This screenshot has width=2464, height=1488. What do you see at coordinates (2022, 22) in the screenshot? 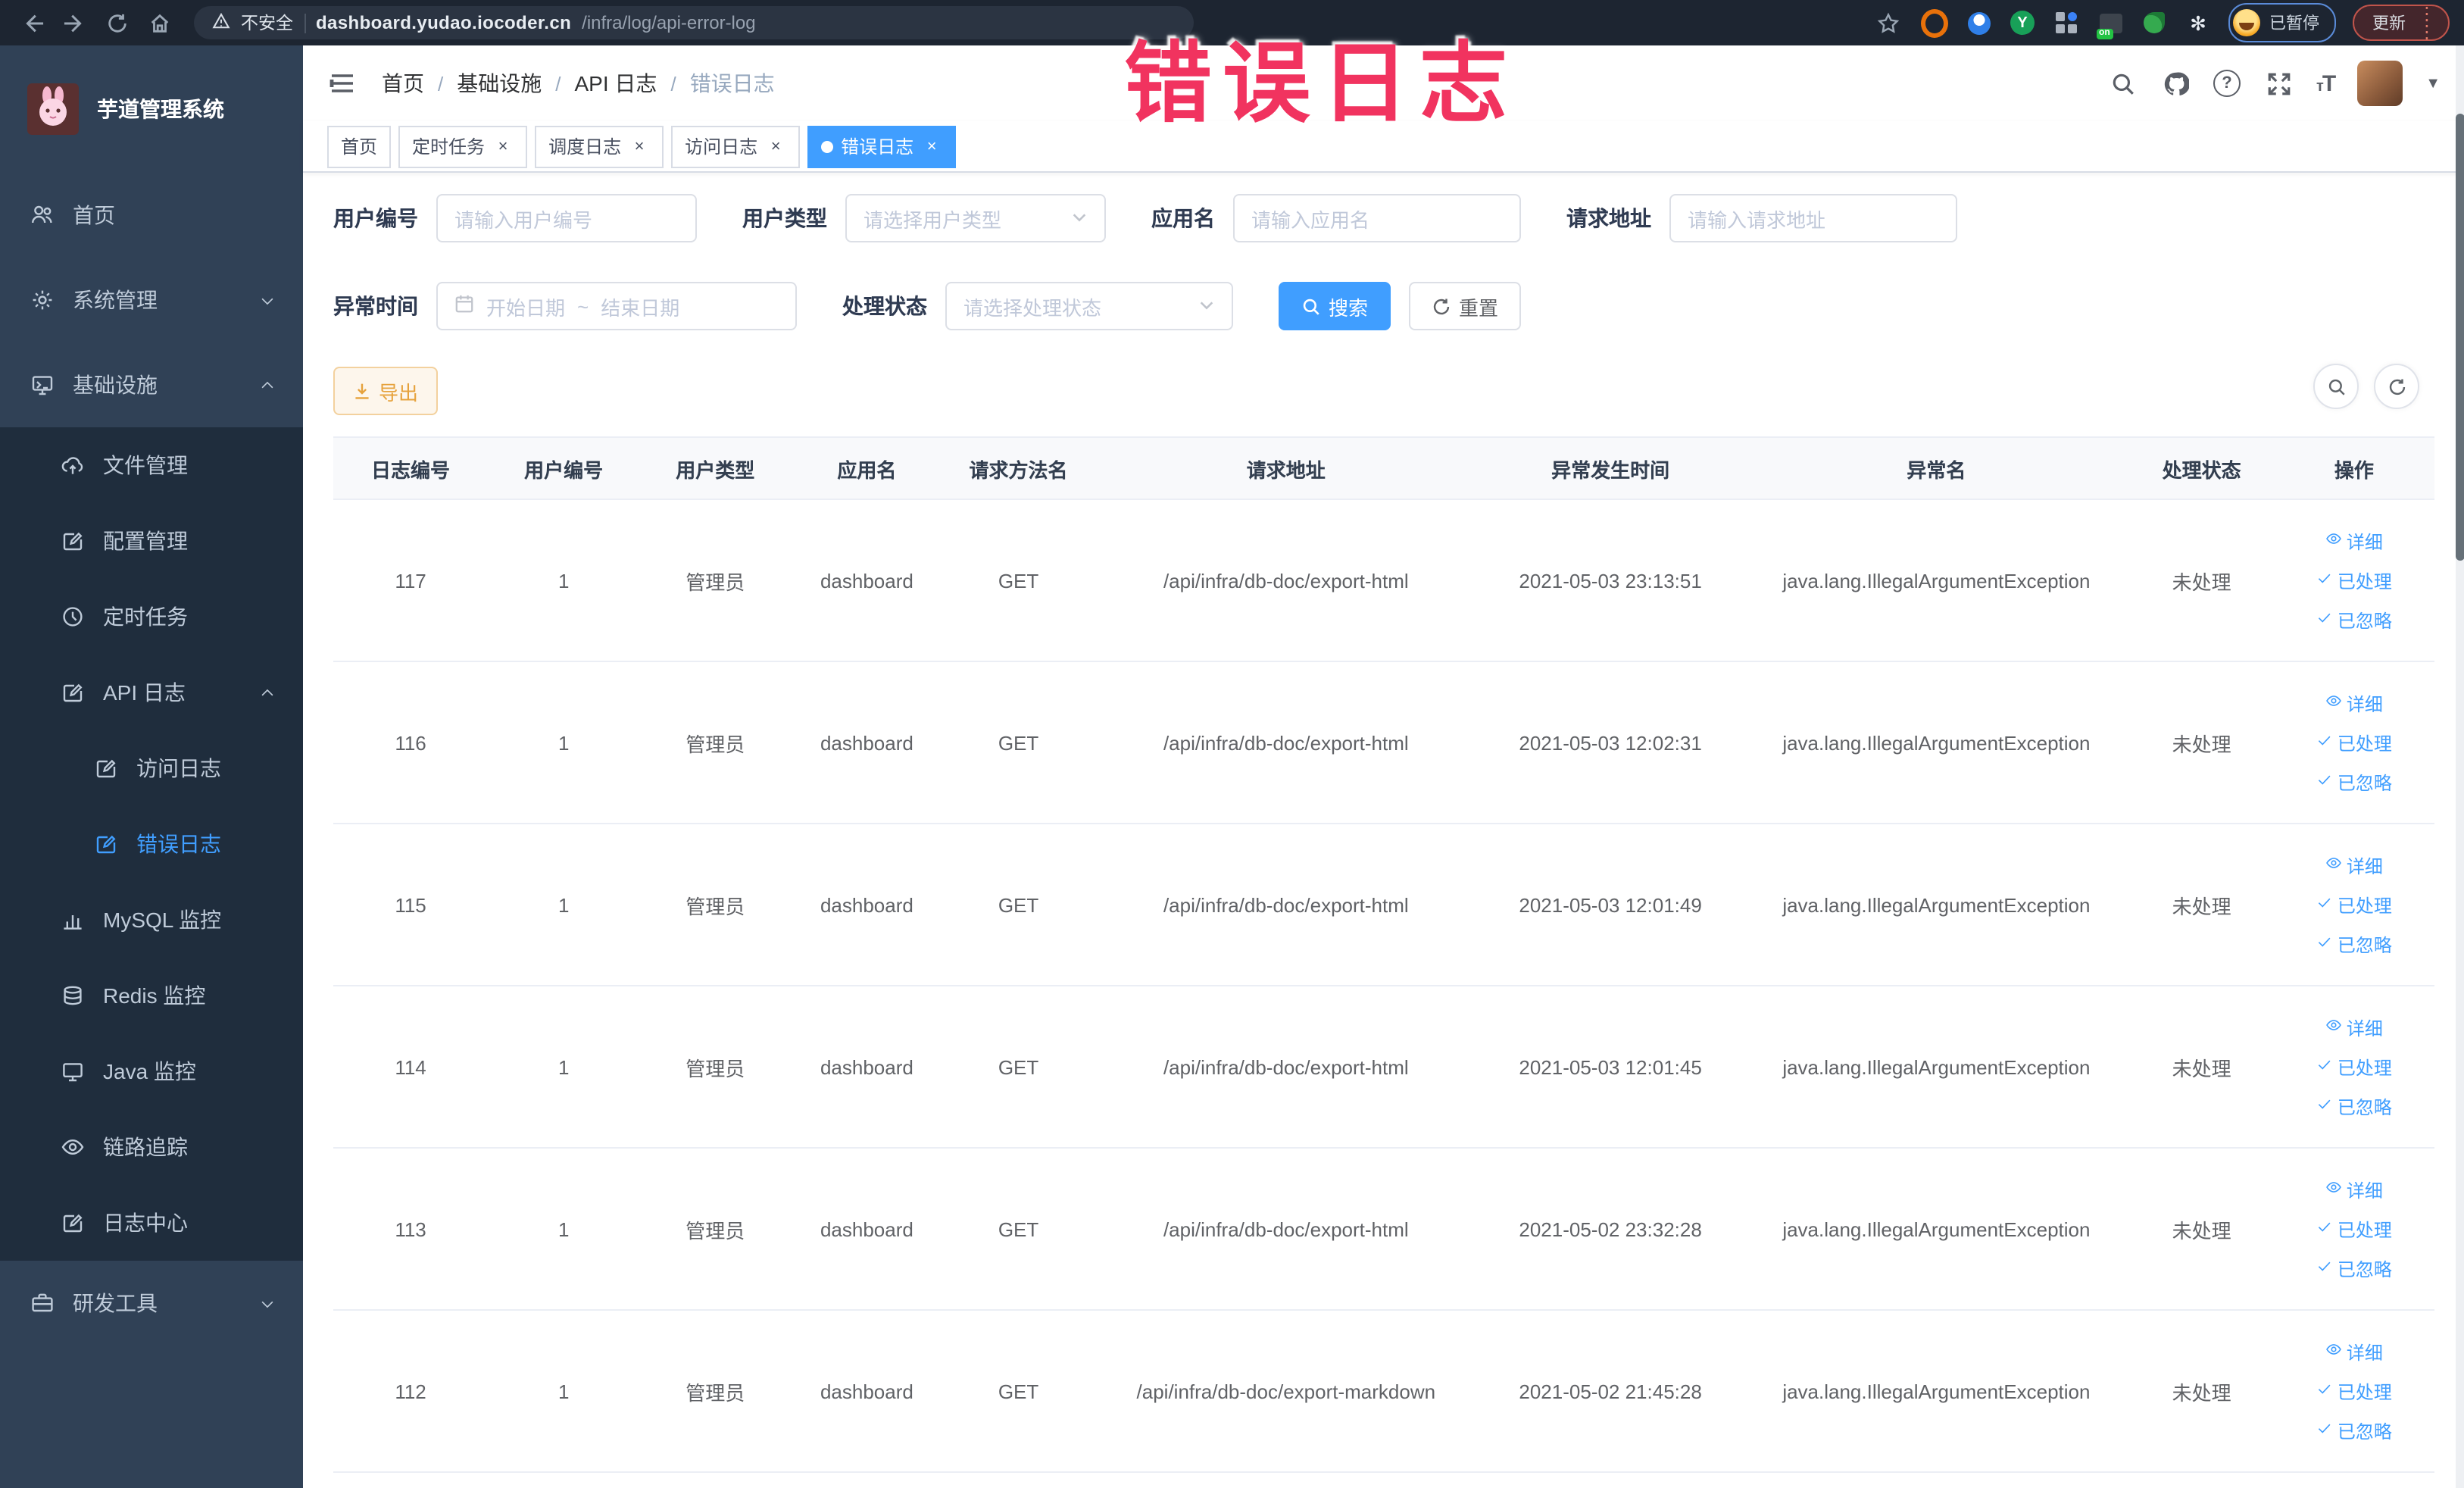
I see `extension-y-icon: Y` at bounding box center [2022, 22].